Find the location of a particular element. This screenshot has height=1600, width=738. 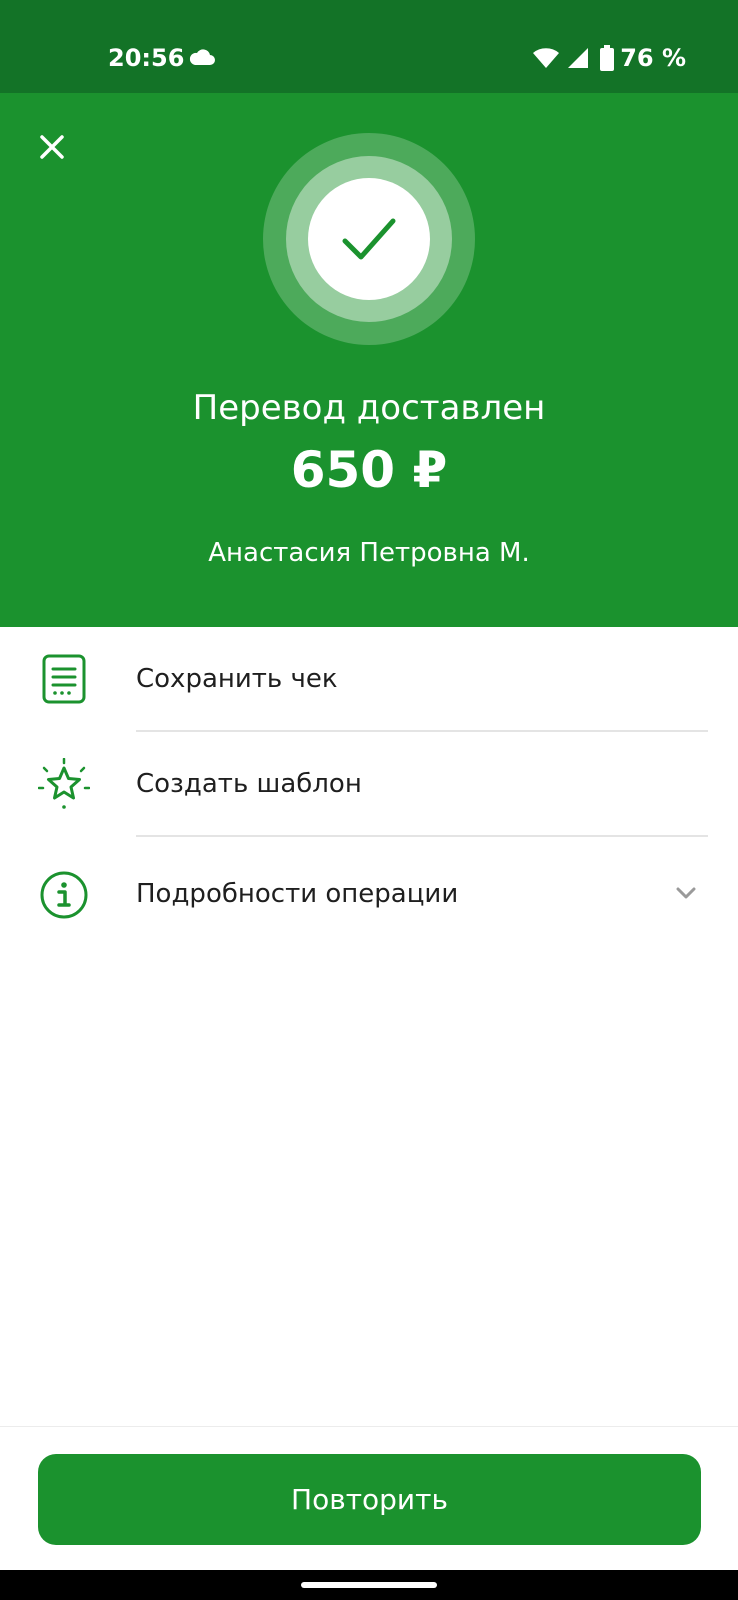

home-handle is located at coordinates (369, 1585).